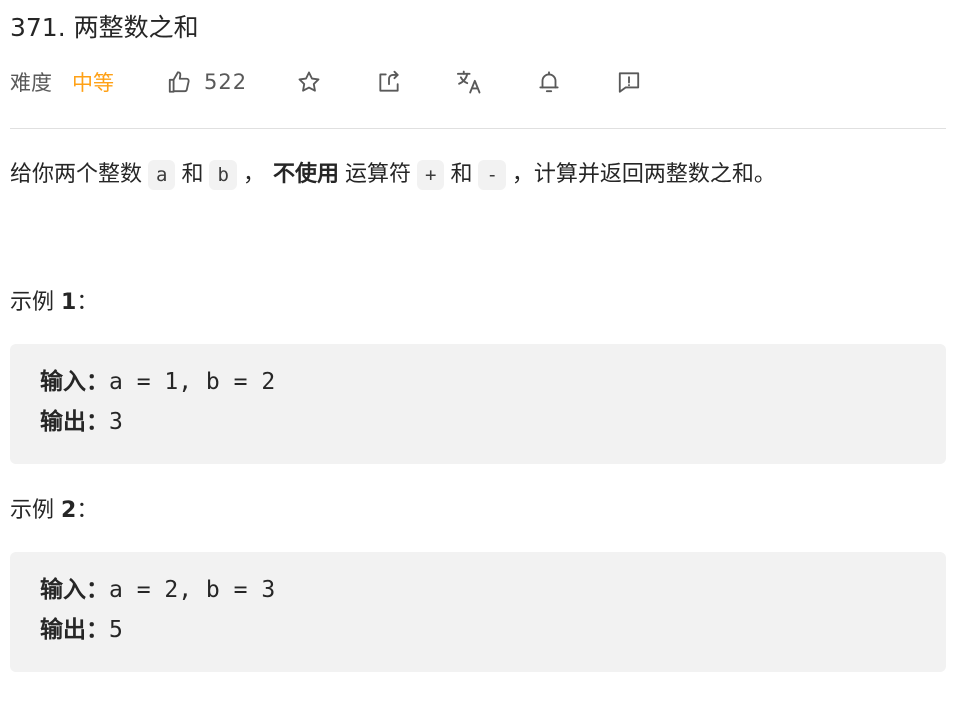  I want to click on inline-code: b, so click(223, 175).